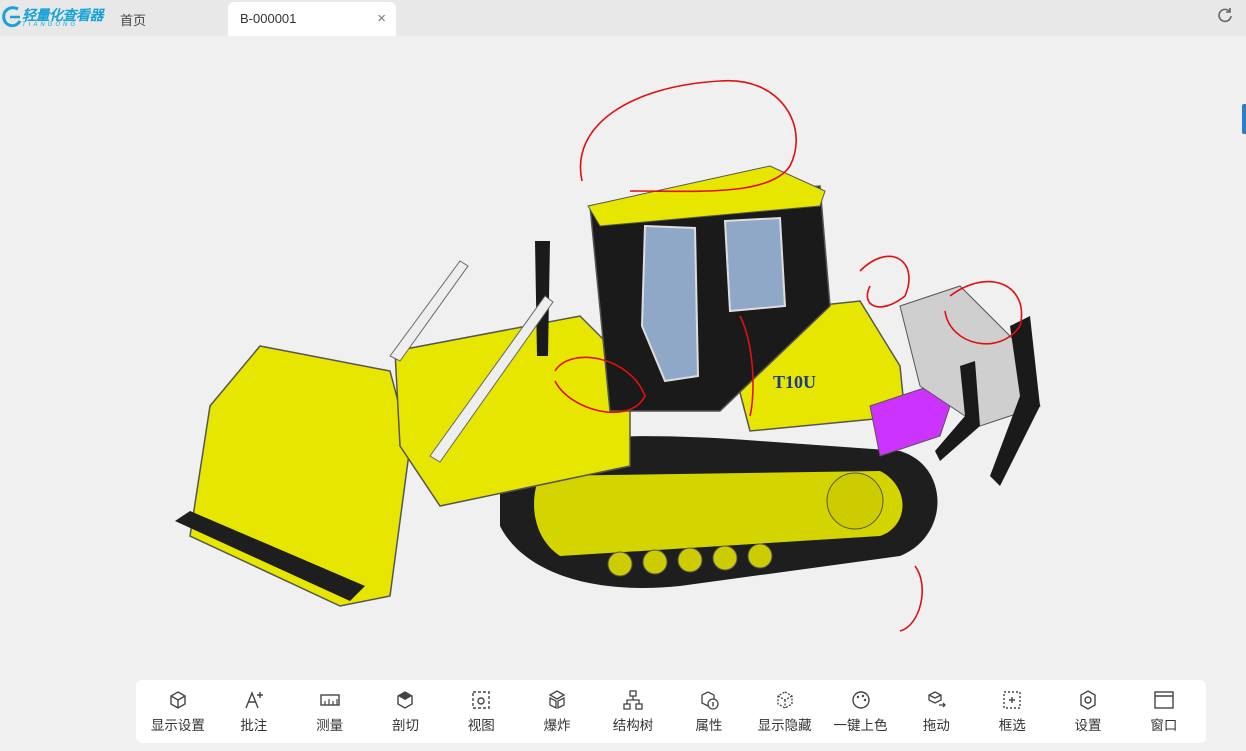 This screenshot has width=1246, height=751. What do you see at coordinates (1164, 725) in the screenshot?
I see `tool-label: 窗口` at bounding box center [1164, 725].